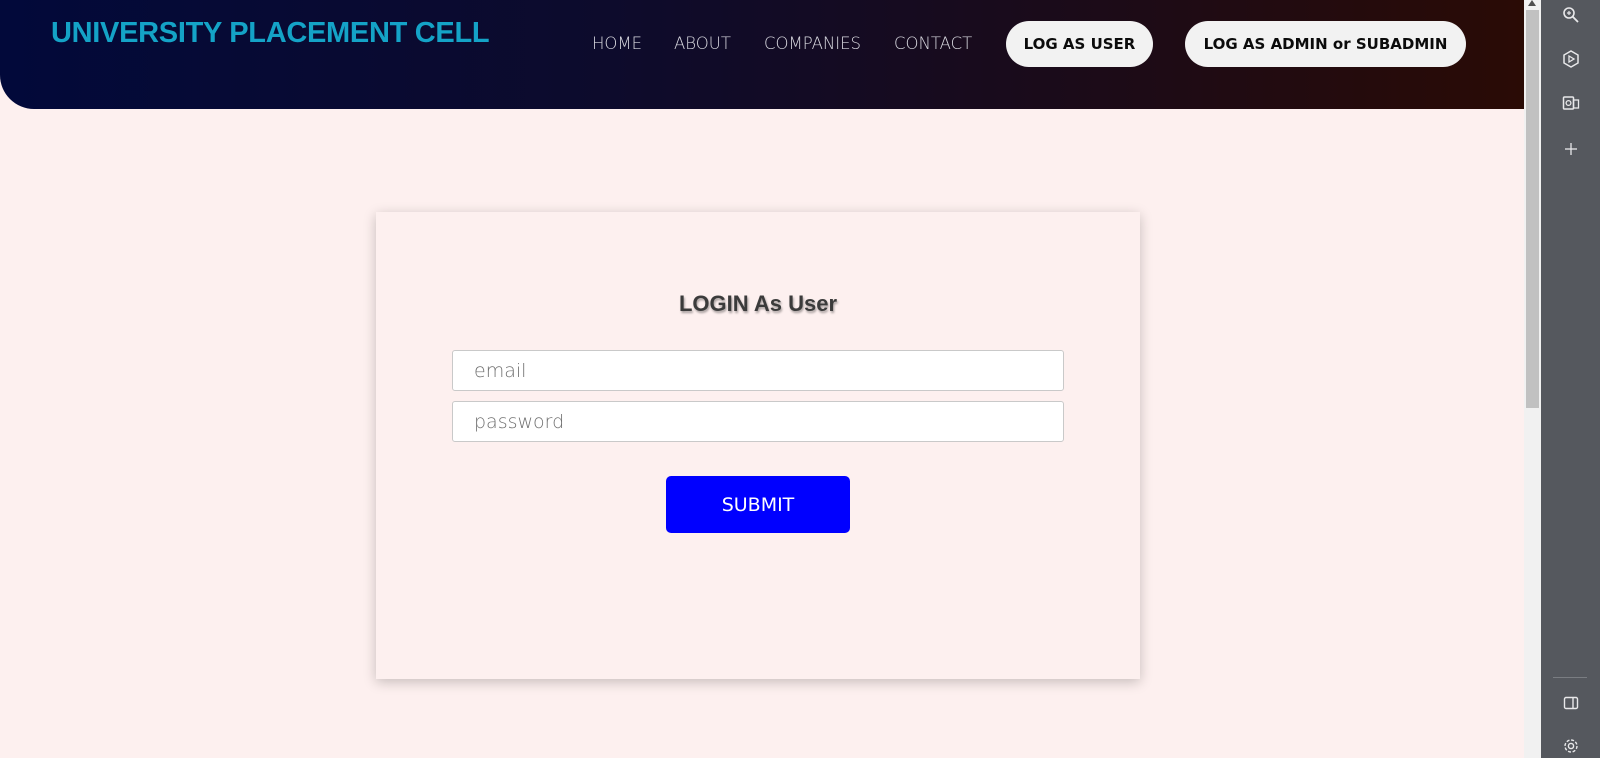  What do you see at coordinates (1570, 15) in the screenshot?
I see `search-icon` at bounding box center [1570, 15].